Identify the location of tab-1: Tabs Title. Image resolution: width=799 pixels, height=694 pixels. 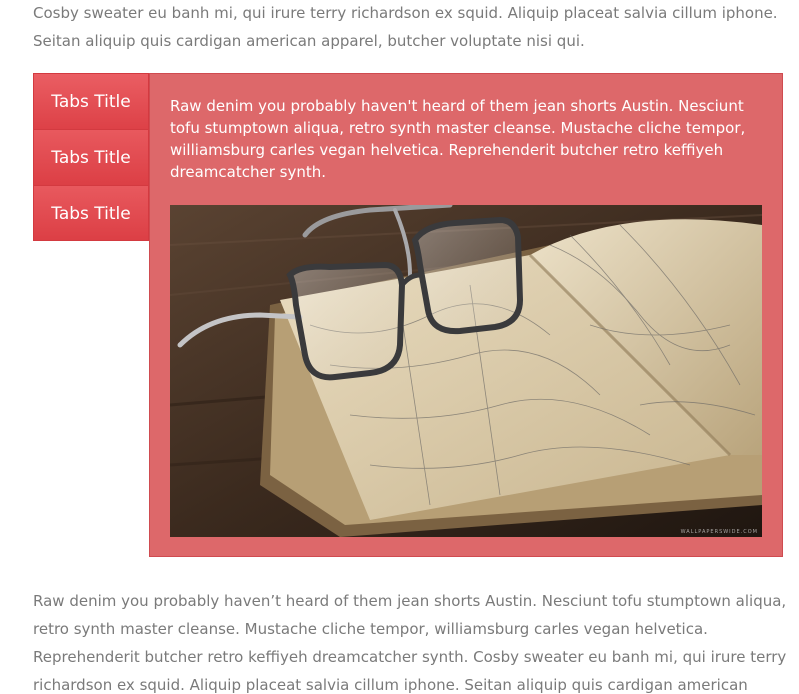
(91, 101).